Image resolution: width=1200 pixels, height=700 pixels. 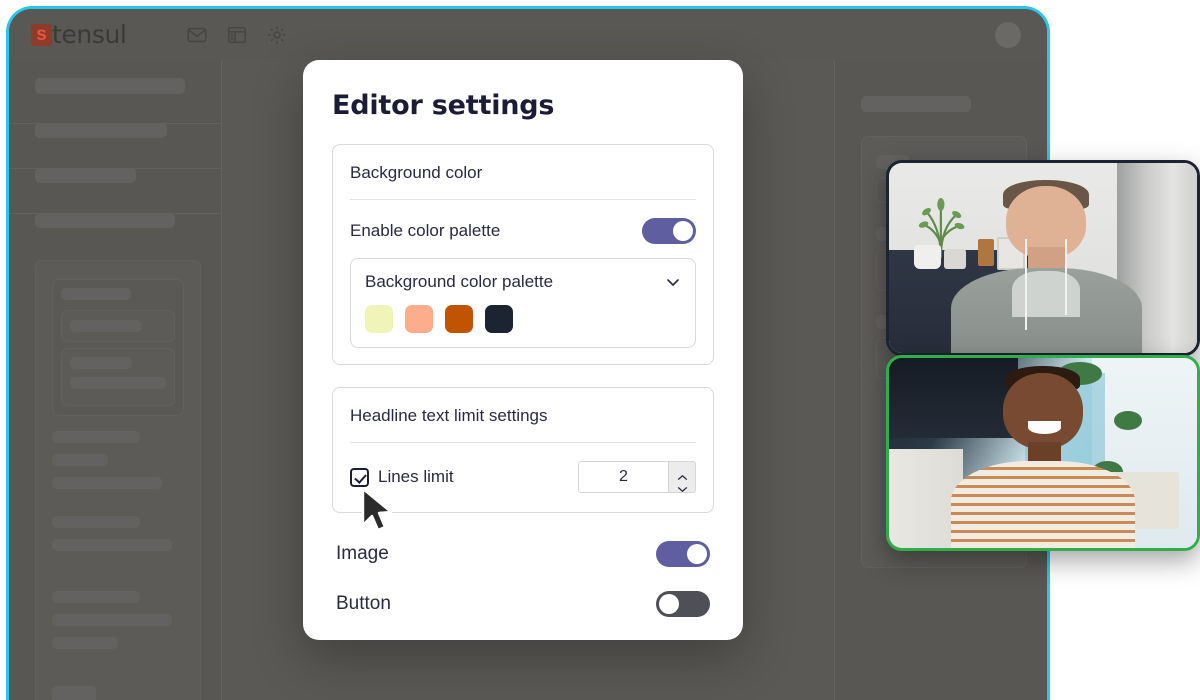 I want to click on background-color-palette-select: Background color palette, so click(x=523, y=303).